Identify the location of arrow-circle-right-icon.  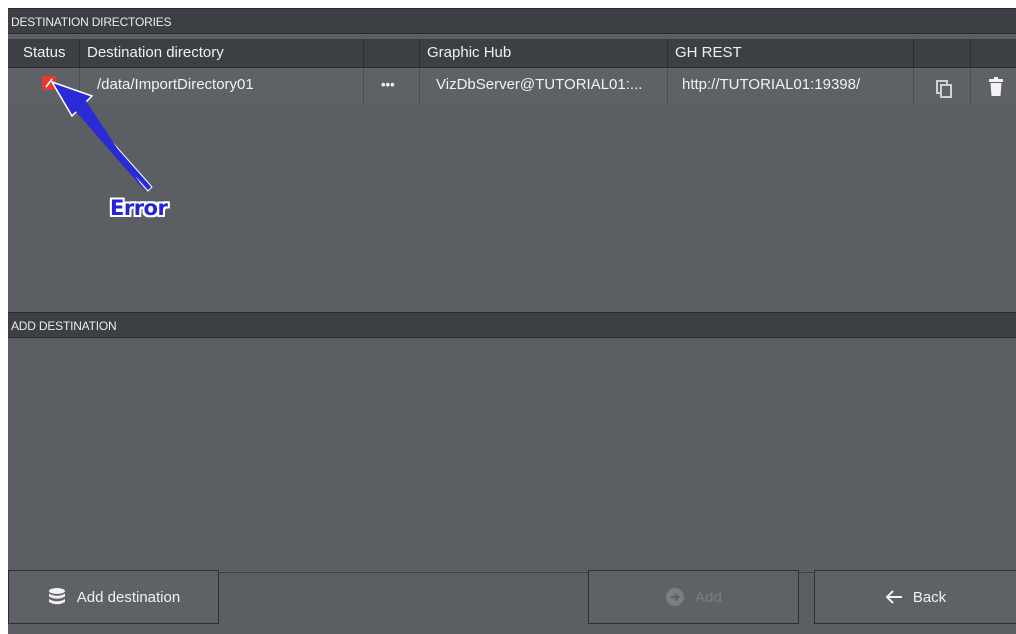
(675, 597).